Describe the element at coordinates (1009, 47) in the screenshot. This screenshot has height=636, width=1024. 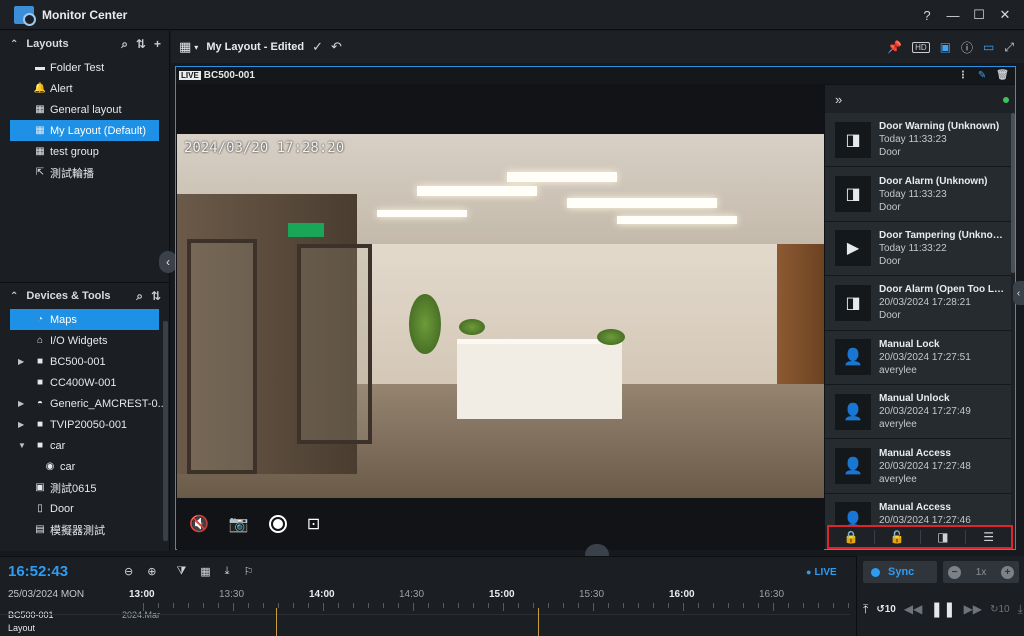
I see `fullscreen-icon: ⤢` at that location.